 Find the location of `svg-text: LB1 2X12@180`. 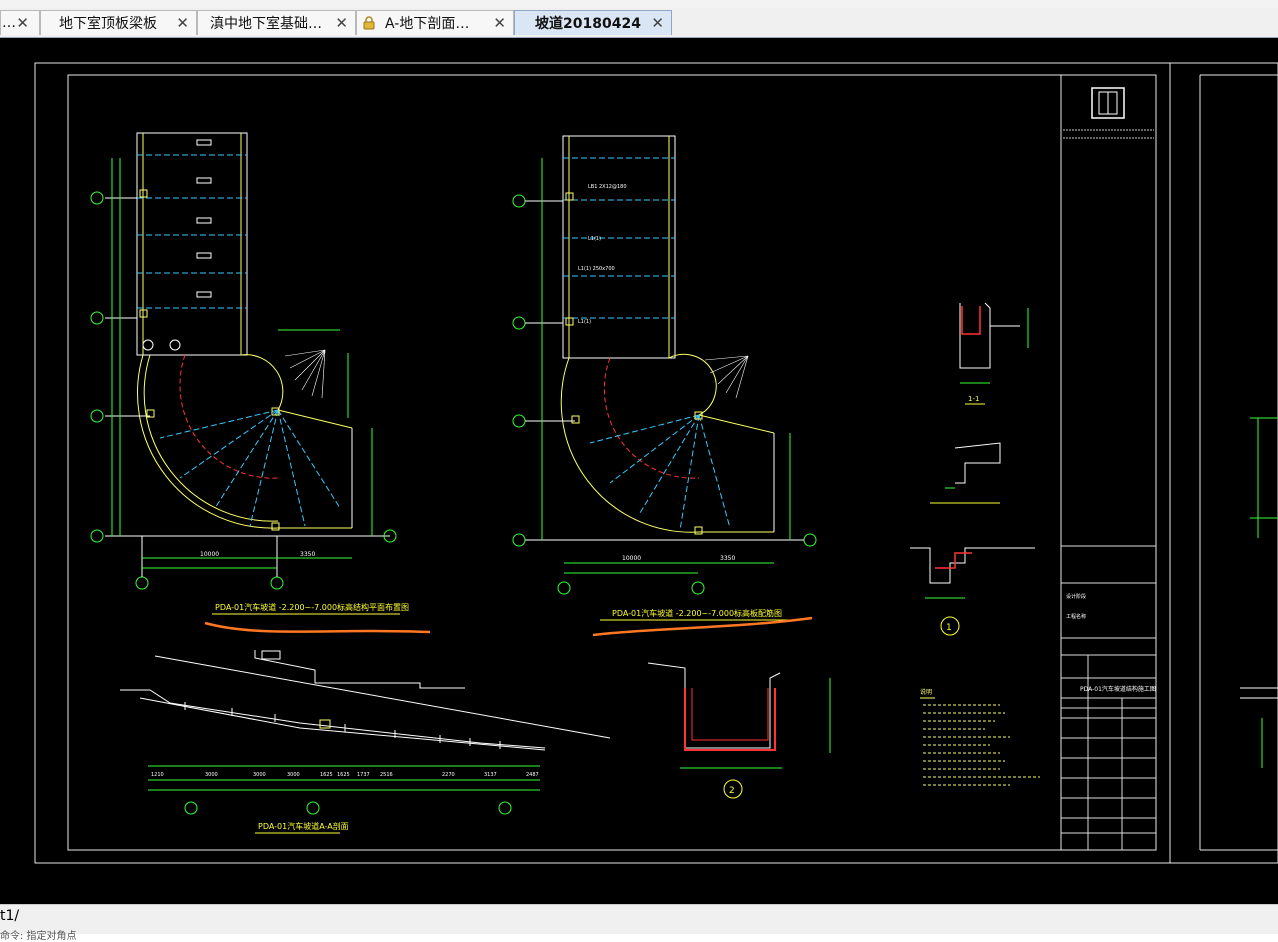

svg-text: LB1 2X12@180 is located at coordinates (607, 187).